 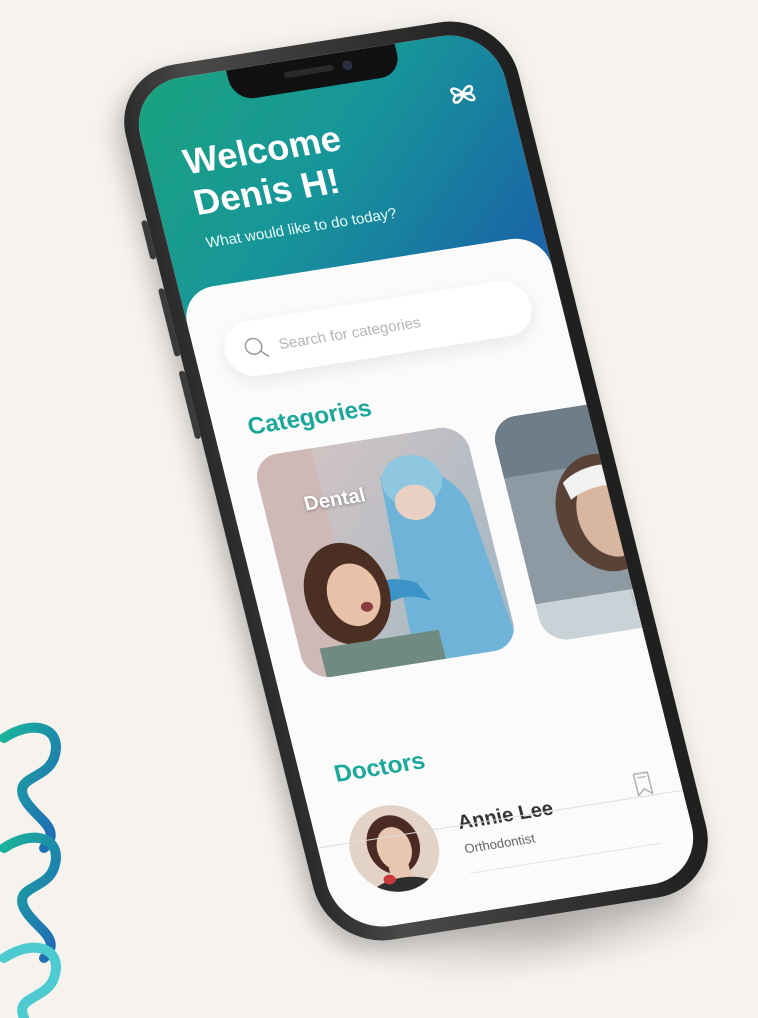 What do you see at coordinates (379, 767) in the screenshot?
I see `doctors-title: Doctors` at bounding box center [379, 767].